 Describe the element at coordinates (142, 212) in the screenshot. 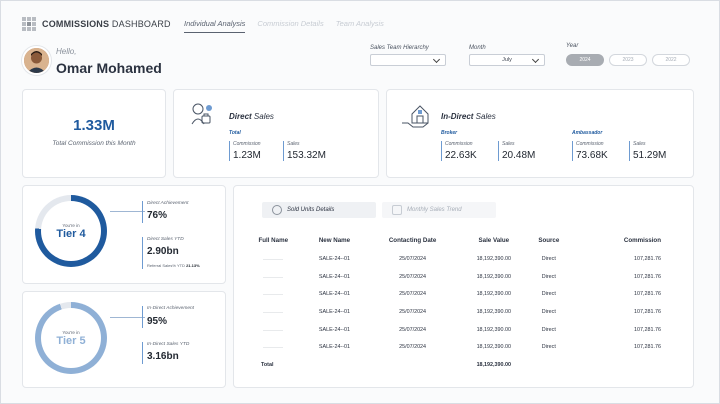

I see `divider` at that location.